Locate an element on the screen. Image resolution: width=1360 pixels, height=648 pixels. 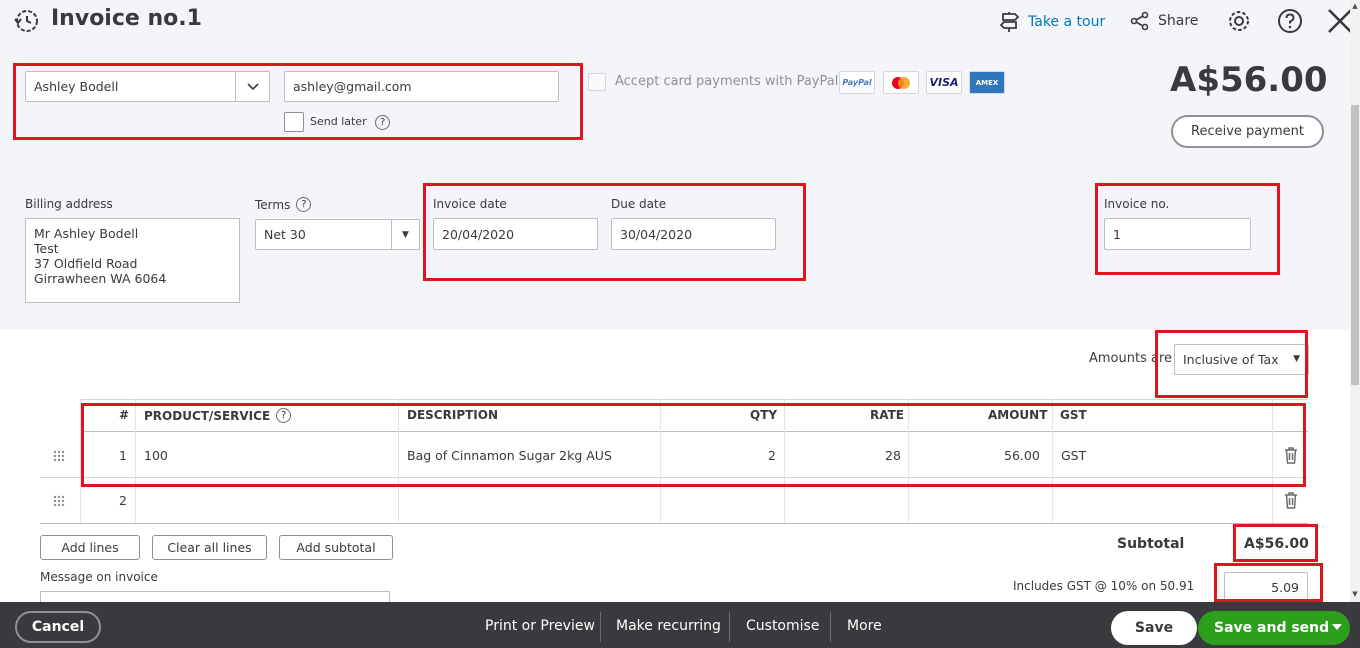
annotation-box-dates is located at coordinates (614, 232).